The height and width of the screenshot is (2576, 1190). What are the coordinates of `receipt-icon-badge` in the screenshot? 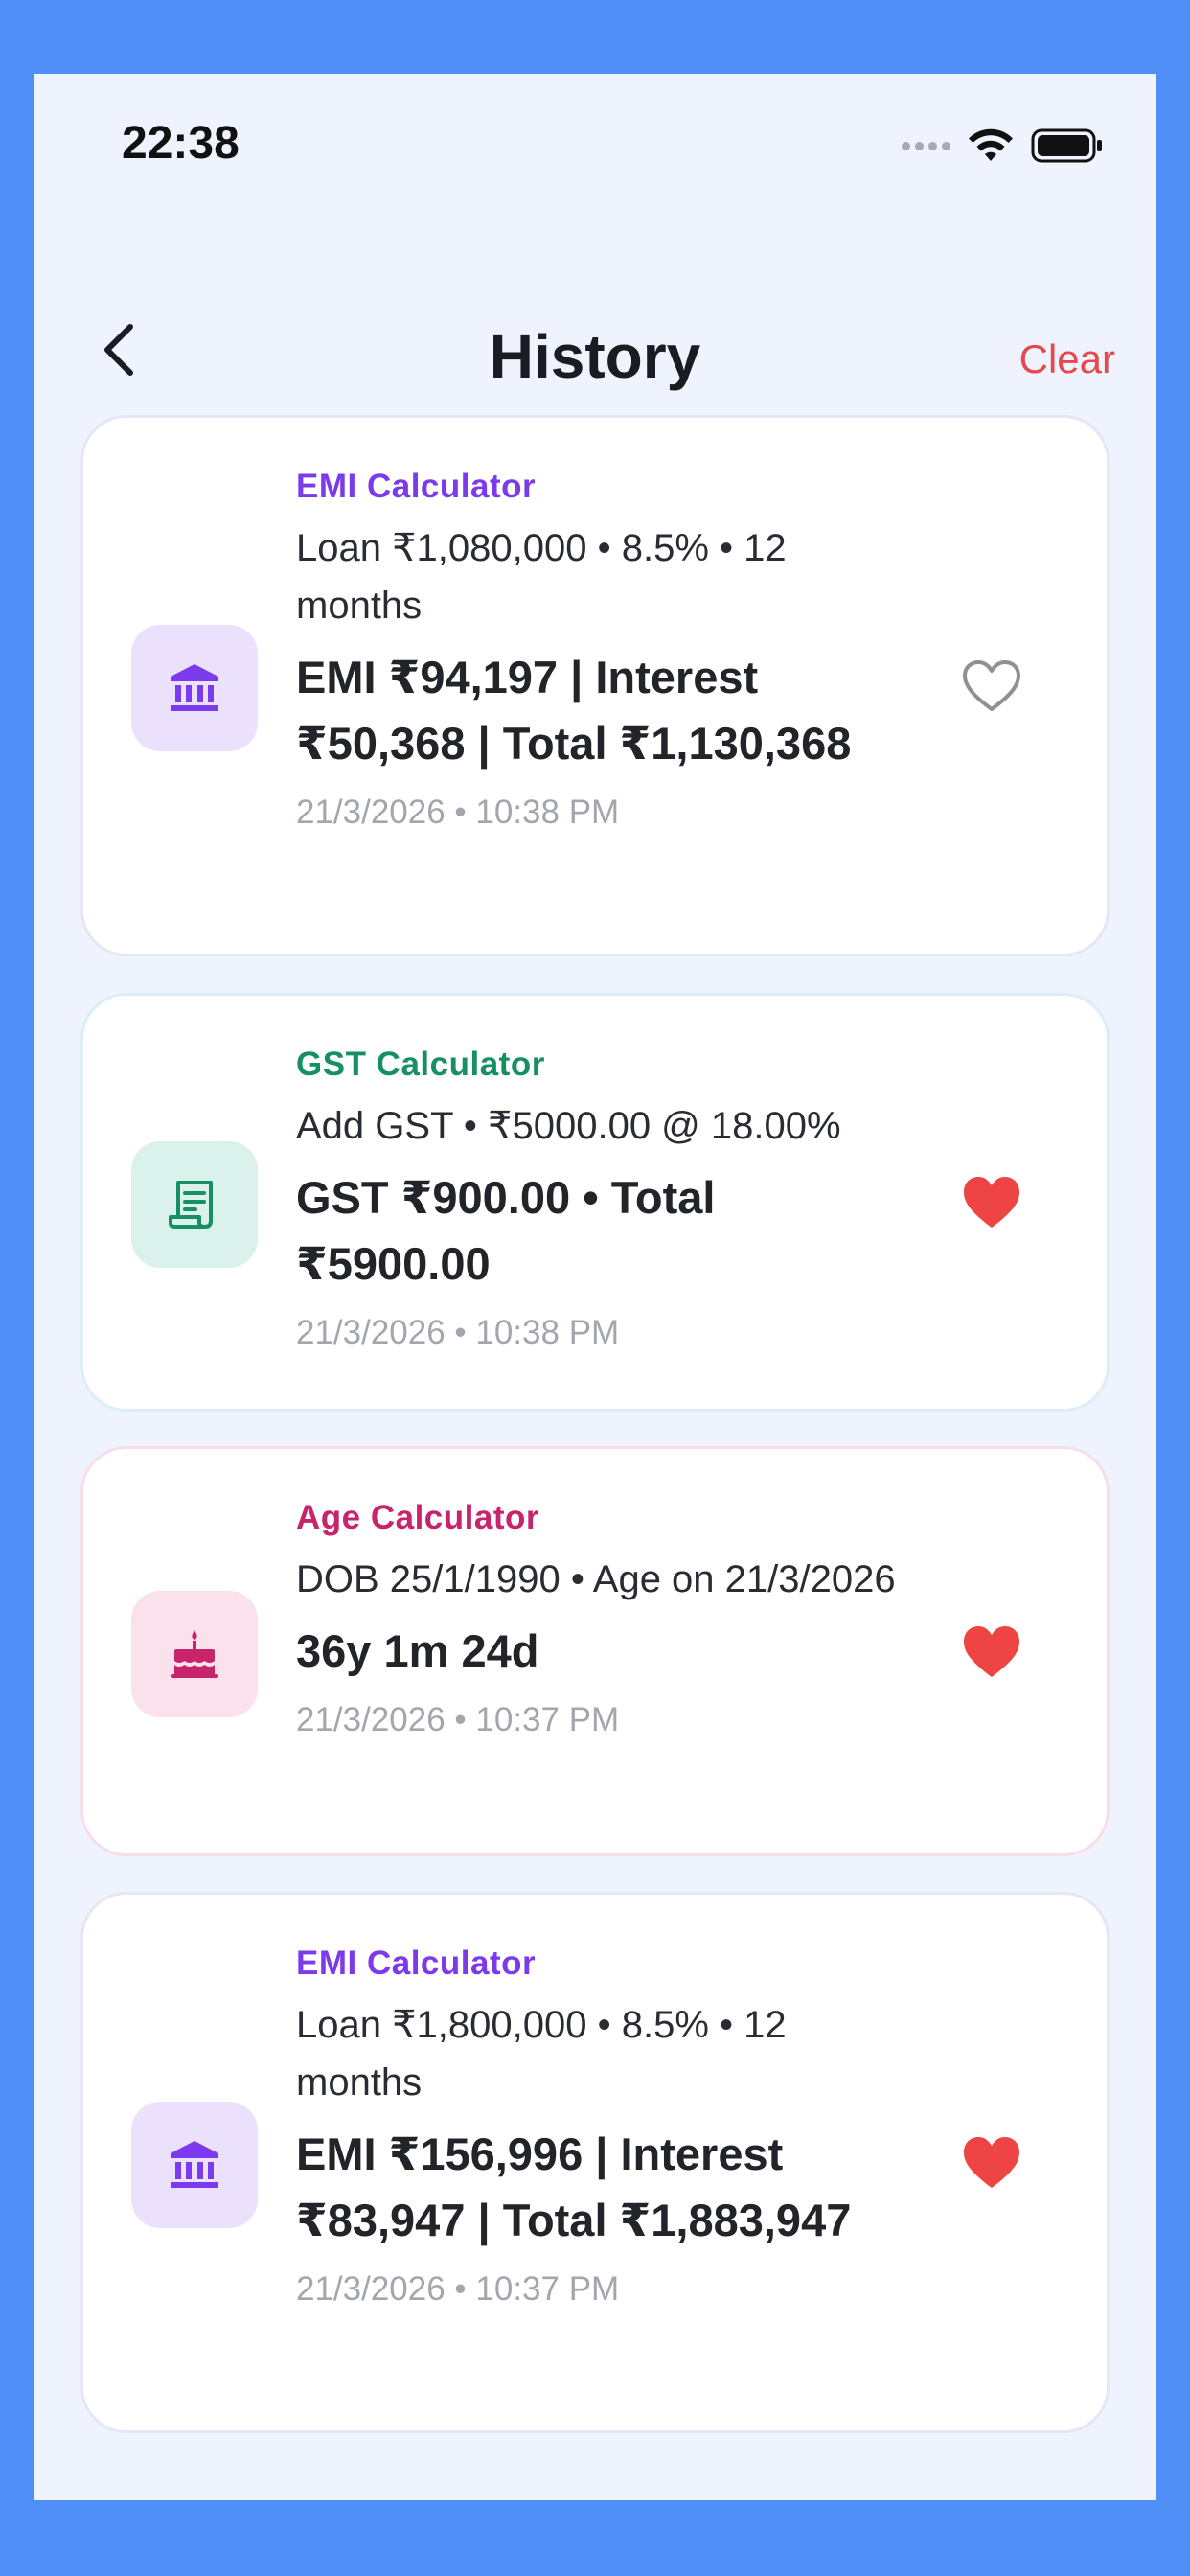 It's located at (195, 1204).